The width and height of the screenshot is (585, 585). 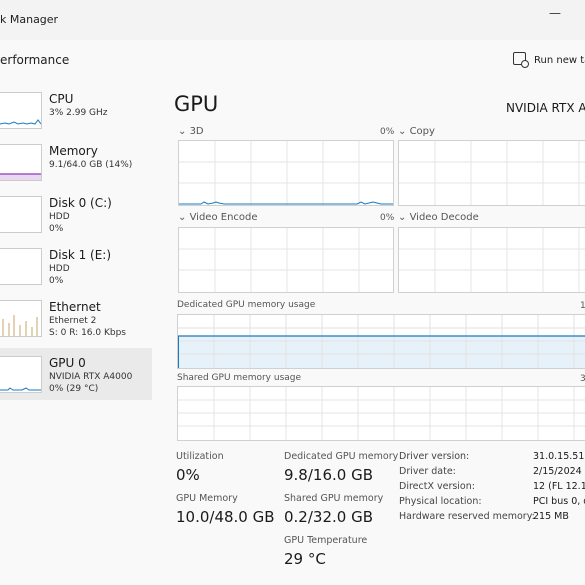 What do you see at coordinates (551, 516) in the screenshot?
I see `reserved-memory-value: 215 MB` at bounding box center [551, 516].